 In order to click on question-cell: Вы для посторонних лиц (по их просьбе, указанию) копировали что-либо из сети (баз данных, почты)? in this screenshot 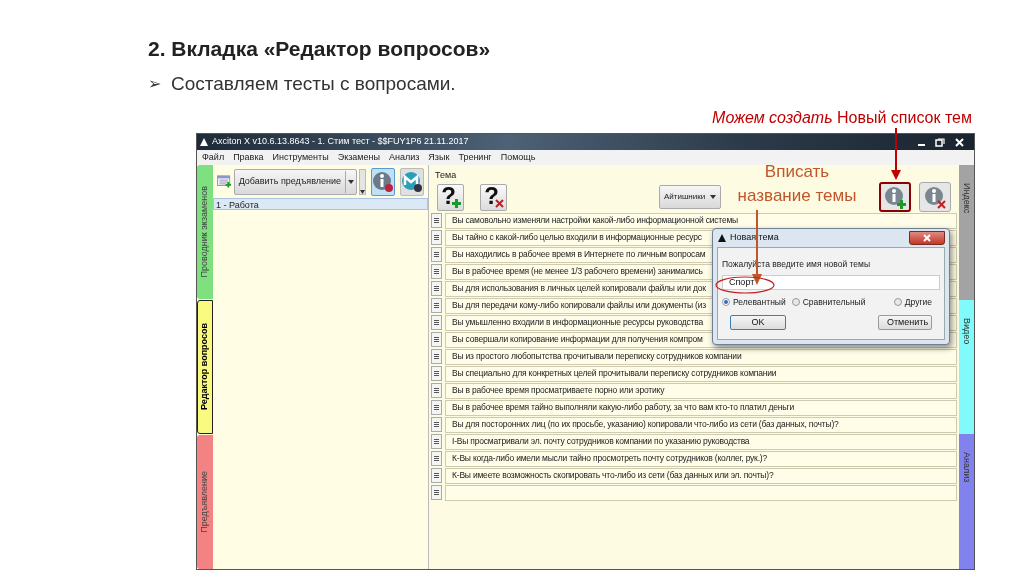, I will do `click(701, 424)`.